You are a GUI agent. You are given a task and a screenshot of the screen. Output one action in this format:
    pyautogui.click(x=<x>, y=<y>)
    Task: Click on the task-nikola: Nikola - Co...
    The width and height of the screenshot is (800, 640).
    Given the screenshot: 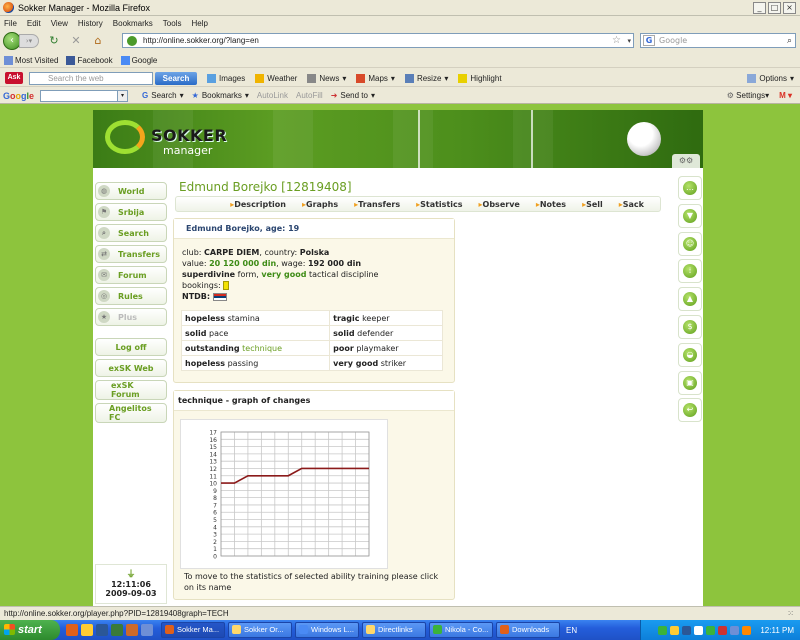 What is the action you would take?
    pyautogui.click(x=461, y=630)
    